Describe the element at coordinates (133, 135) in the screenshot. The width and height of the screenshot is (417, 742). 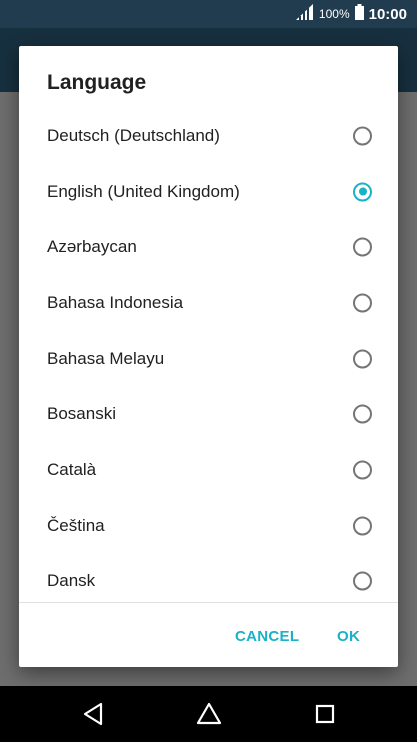
I see `language-option-label: Deutsch (Deutschland)` at that location.